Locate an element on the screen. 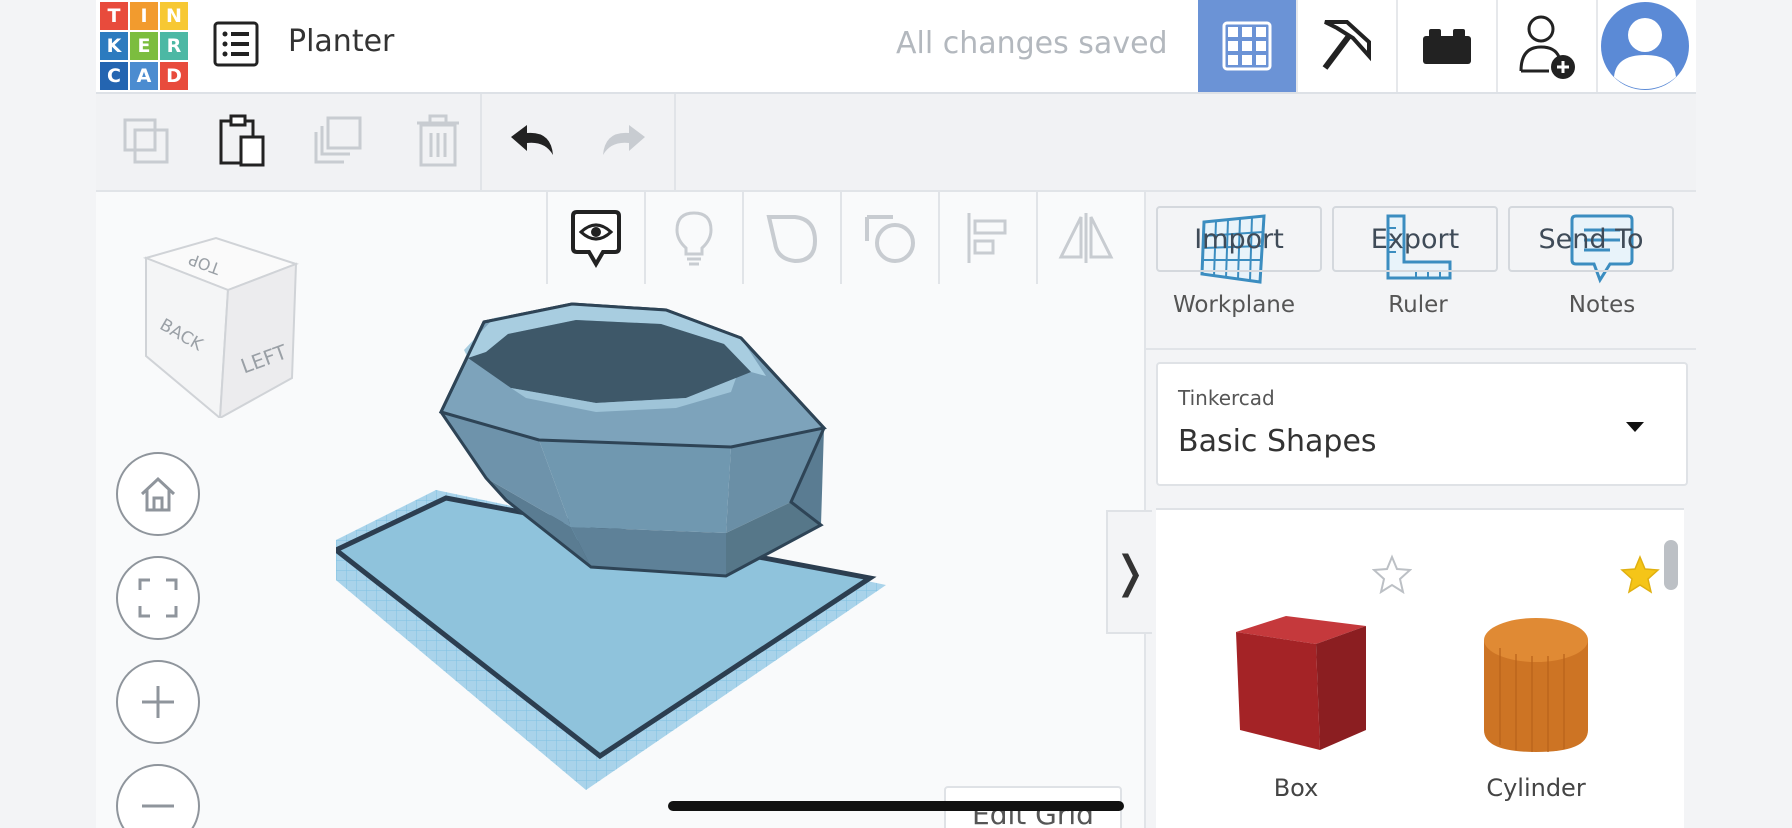  logo-letter: E is located at coordinates (144, 46).